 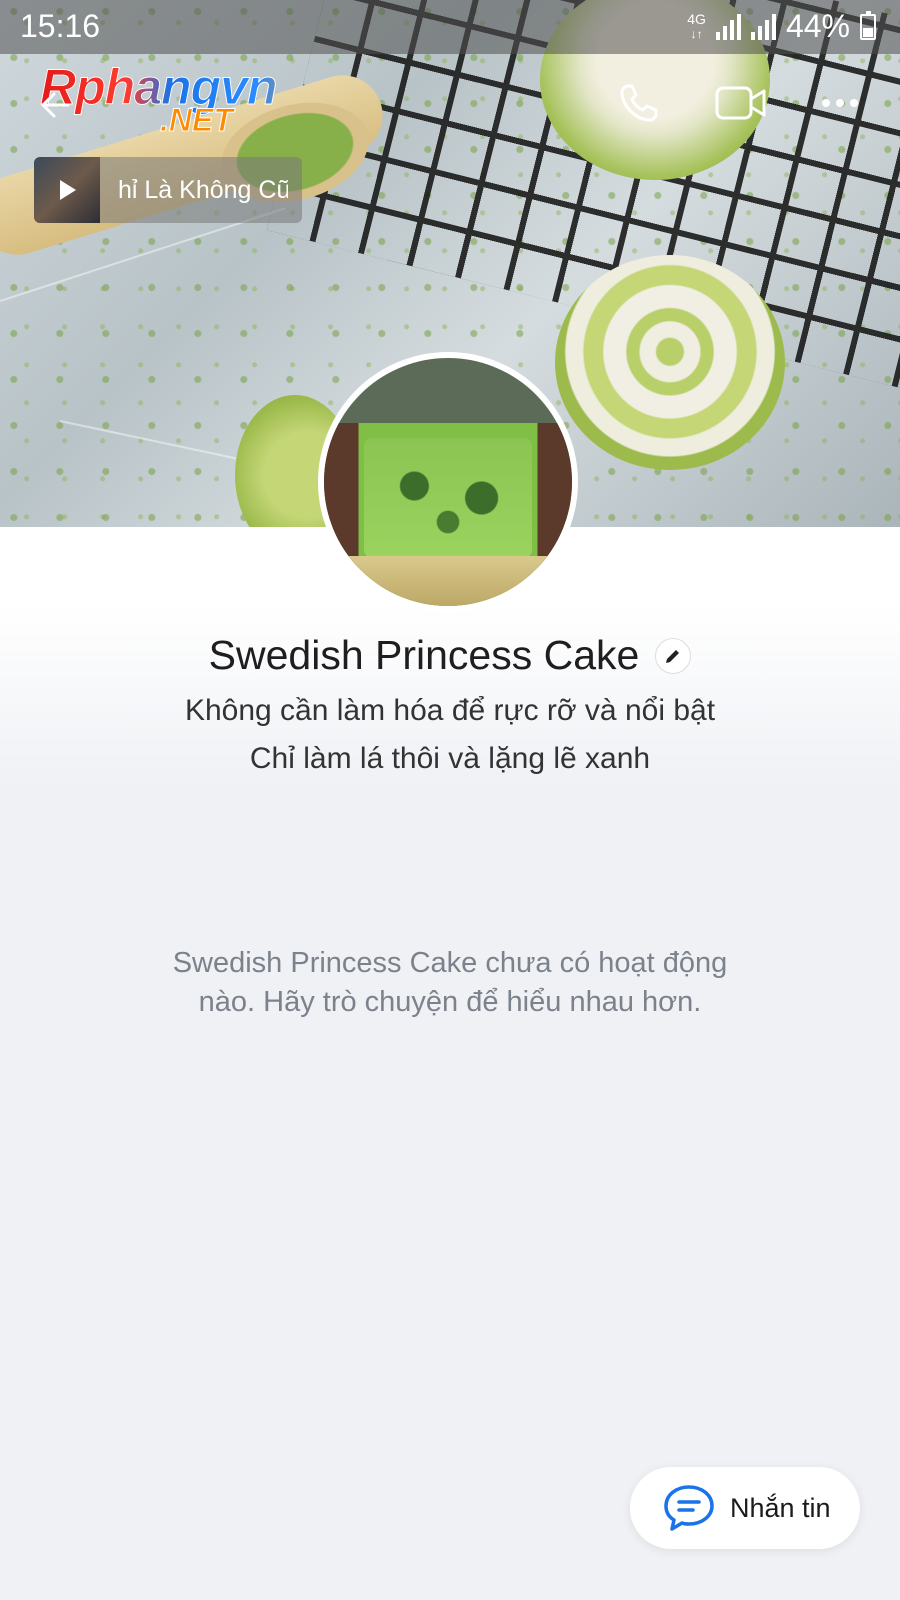 What do you see at coordinates (639, 103) in the screenshot?
I see `phone-icon` at bounding box center [639, 103].